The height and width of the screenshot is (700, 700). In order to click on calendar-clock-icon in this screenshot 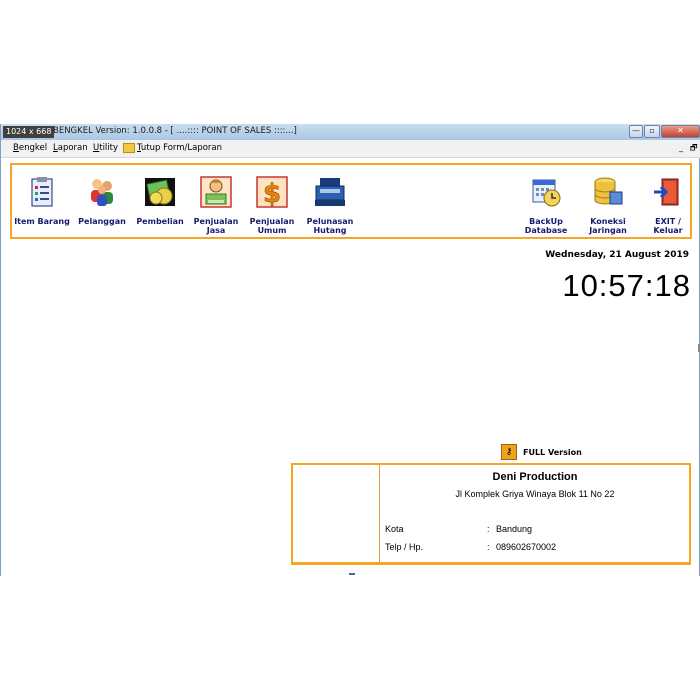, I will do `click(546, 193)`.